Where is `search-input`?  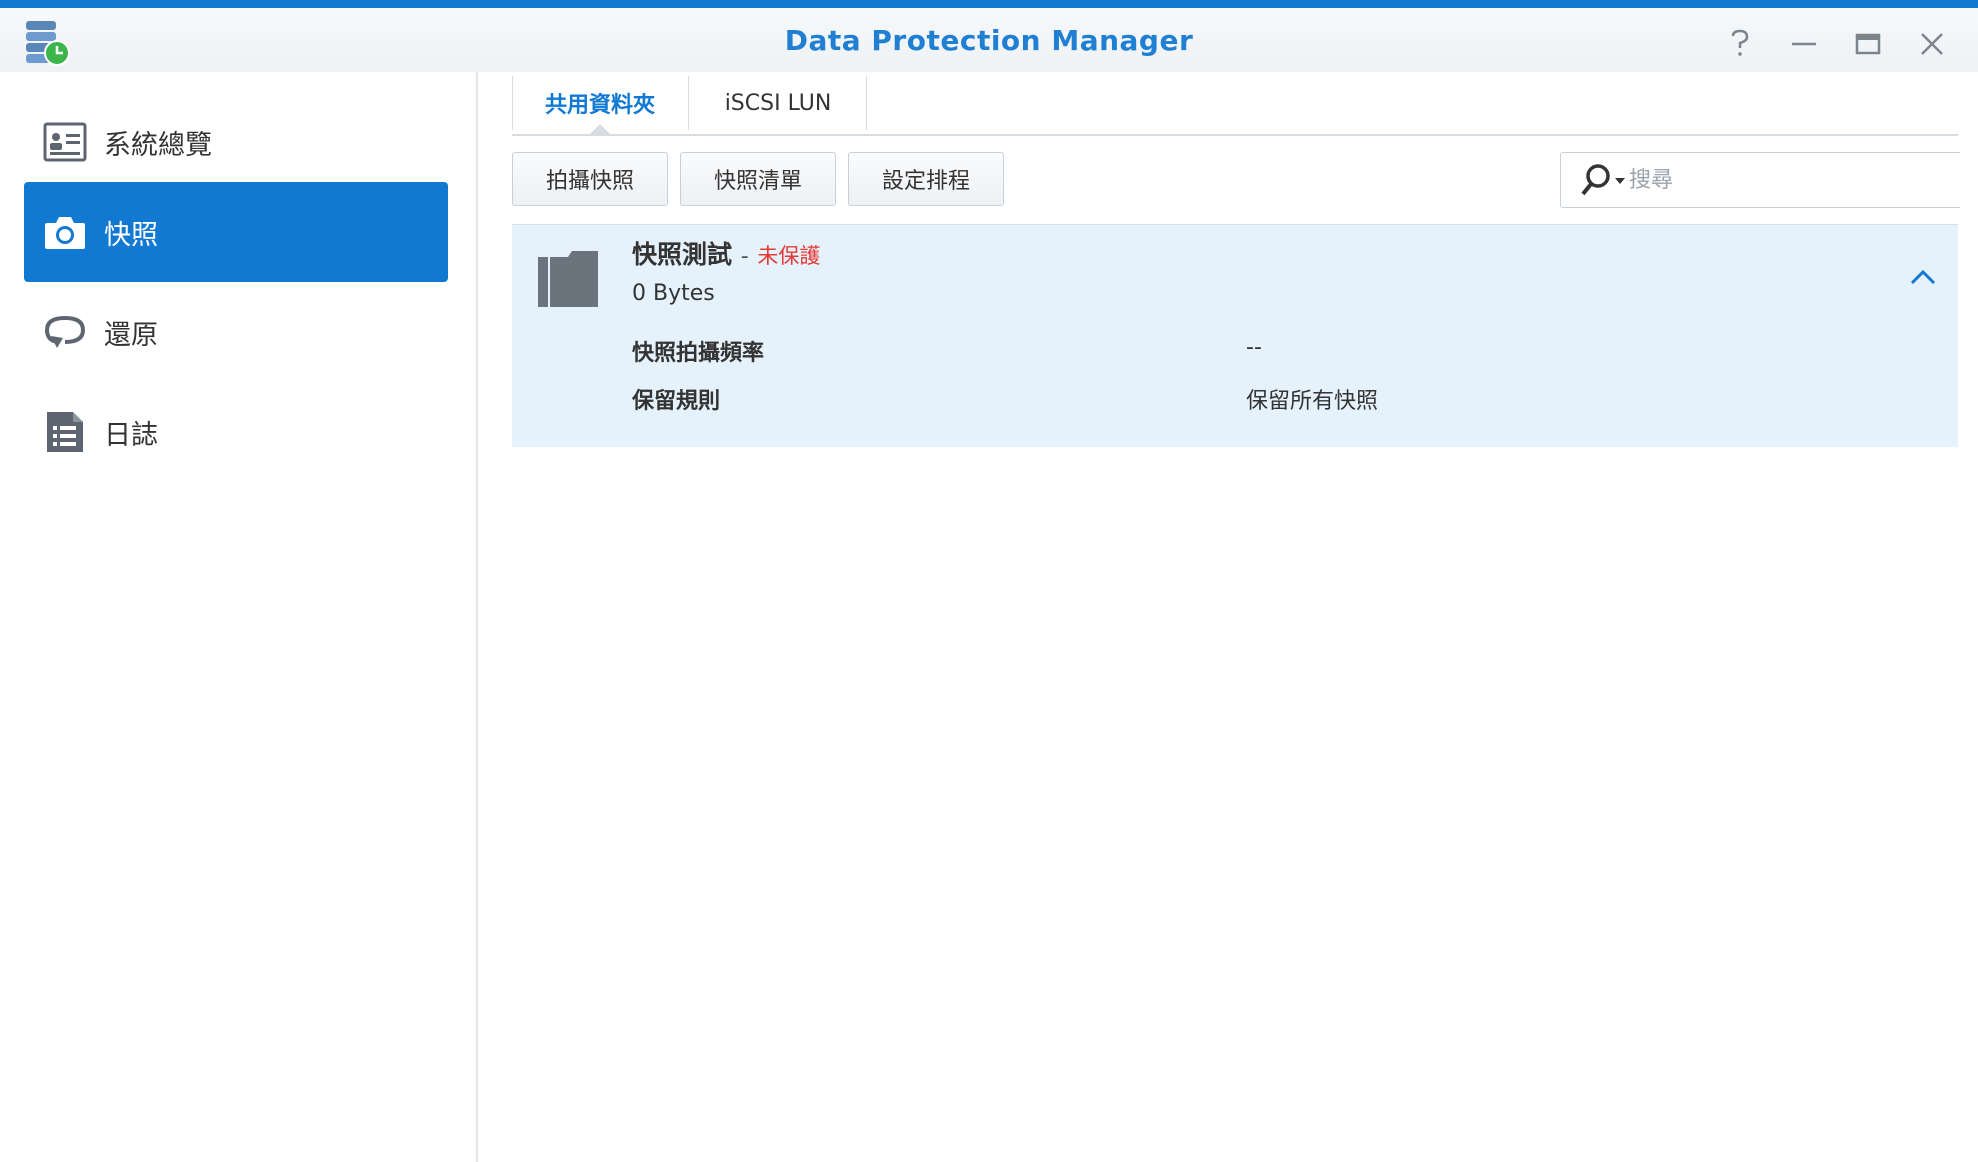
search-input is located at coordinates (1779, 180).